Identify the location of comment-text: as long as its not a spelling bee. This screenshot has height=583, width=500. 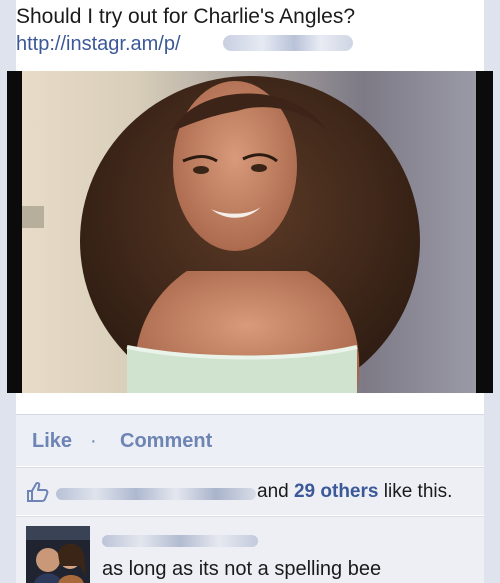
(242, 569).